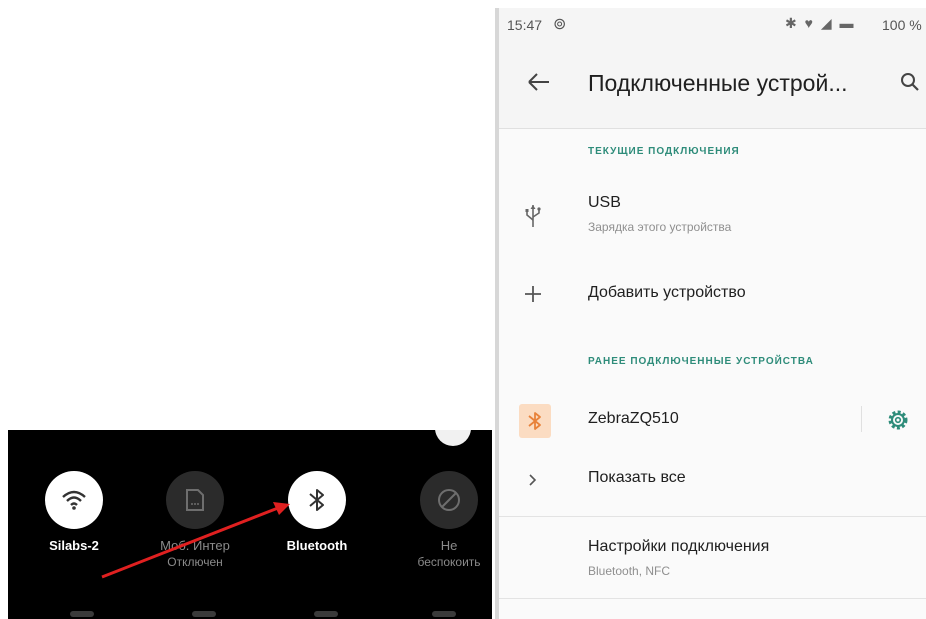 This screenshot has height=619, width=926. I want to click on search-icon, so click(911, 82).